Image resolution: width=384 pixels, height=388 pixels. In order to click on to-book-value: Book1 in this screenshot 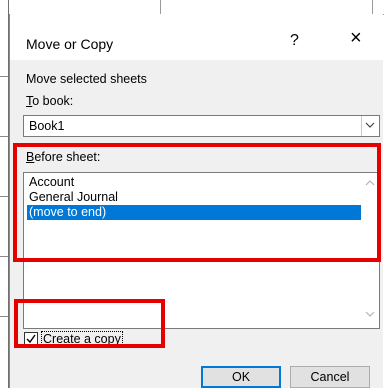, I will do `click(47, 126)`.